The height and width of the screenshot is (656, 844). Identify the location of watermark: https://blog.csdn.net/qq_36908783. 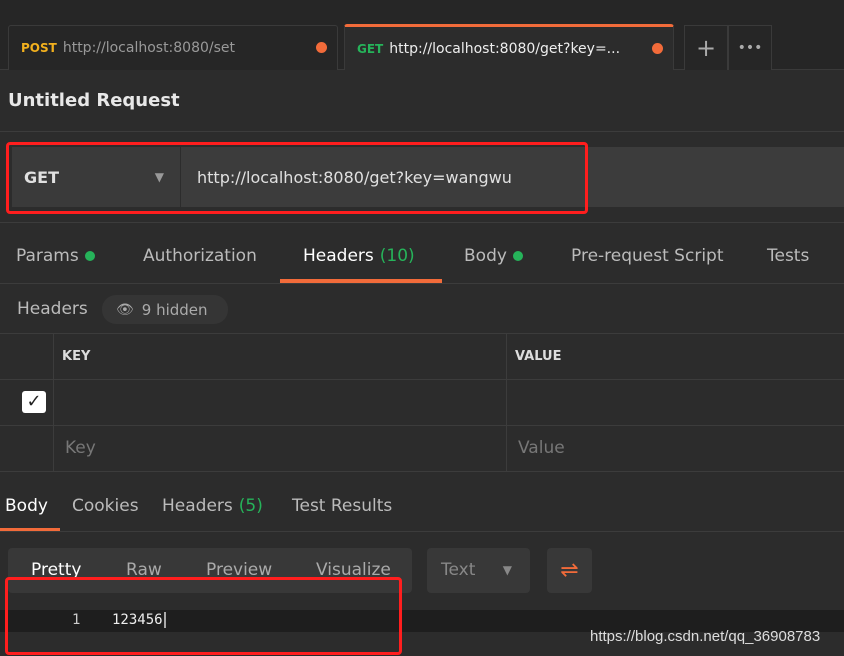
(705, 636).